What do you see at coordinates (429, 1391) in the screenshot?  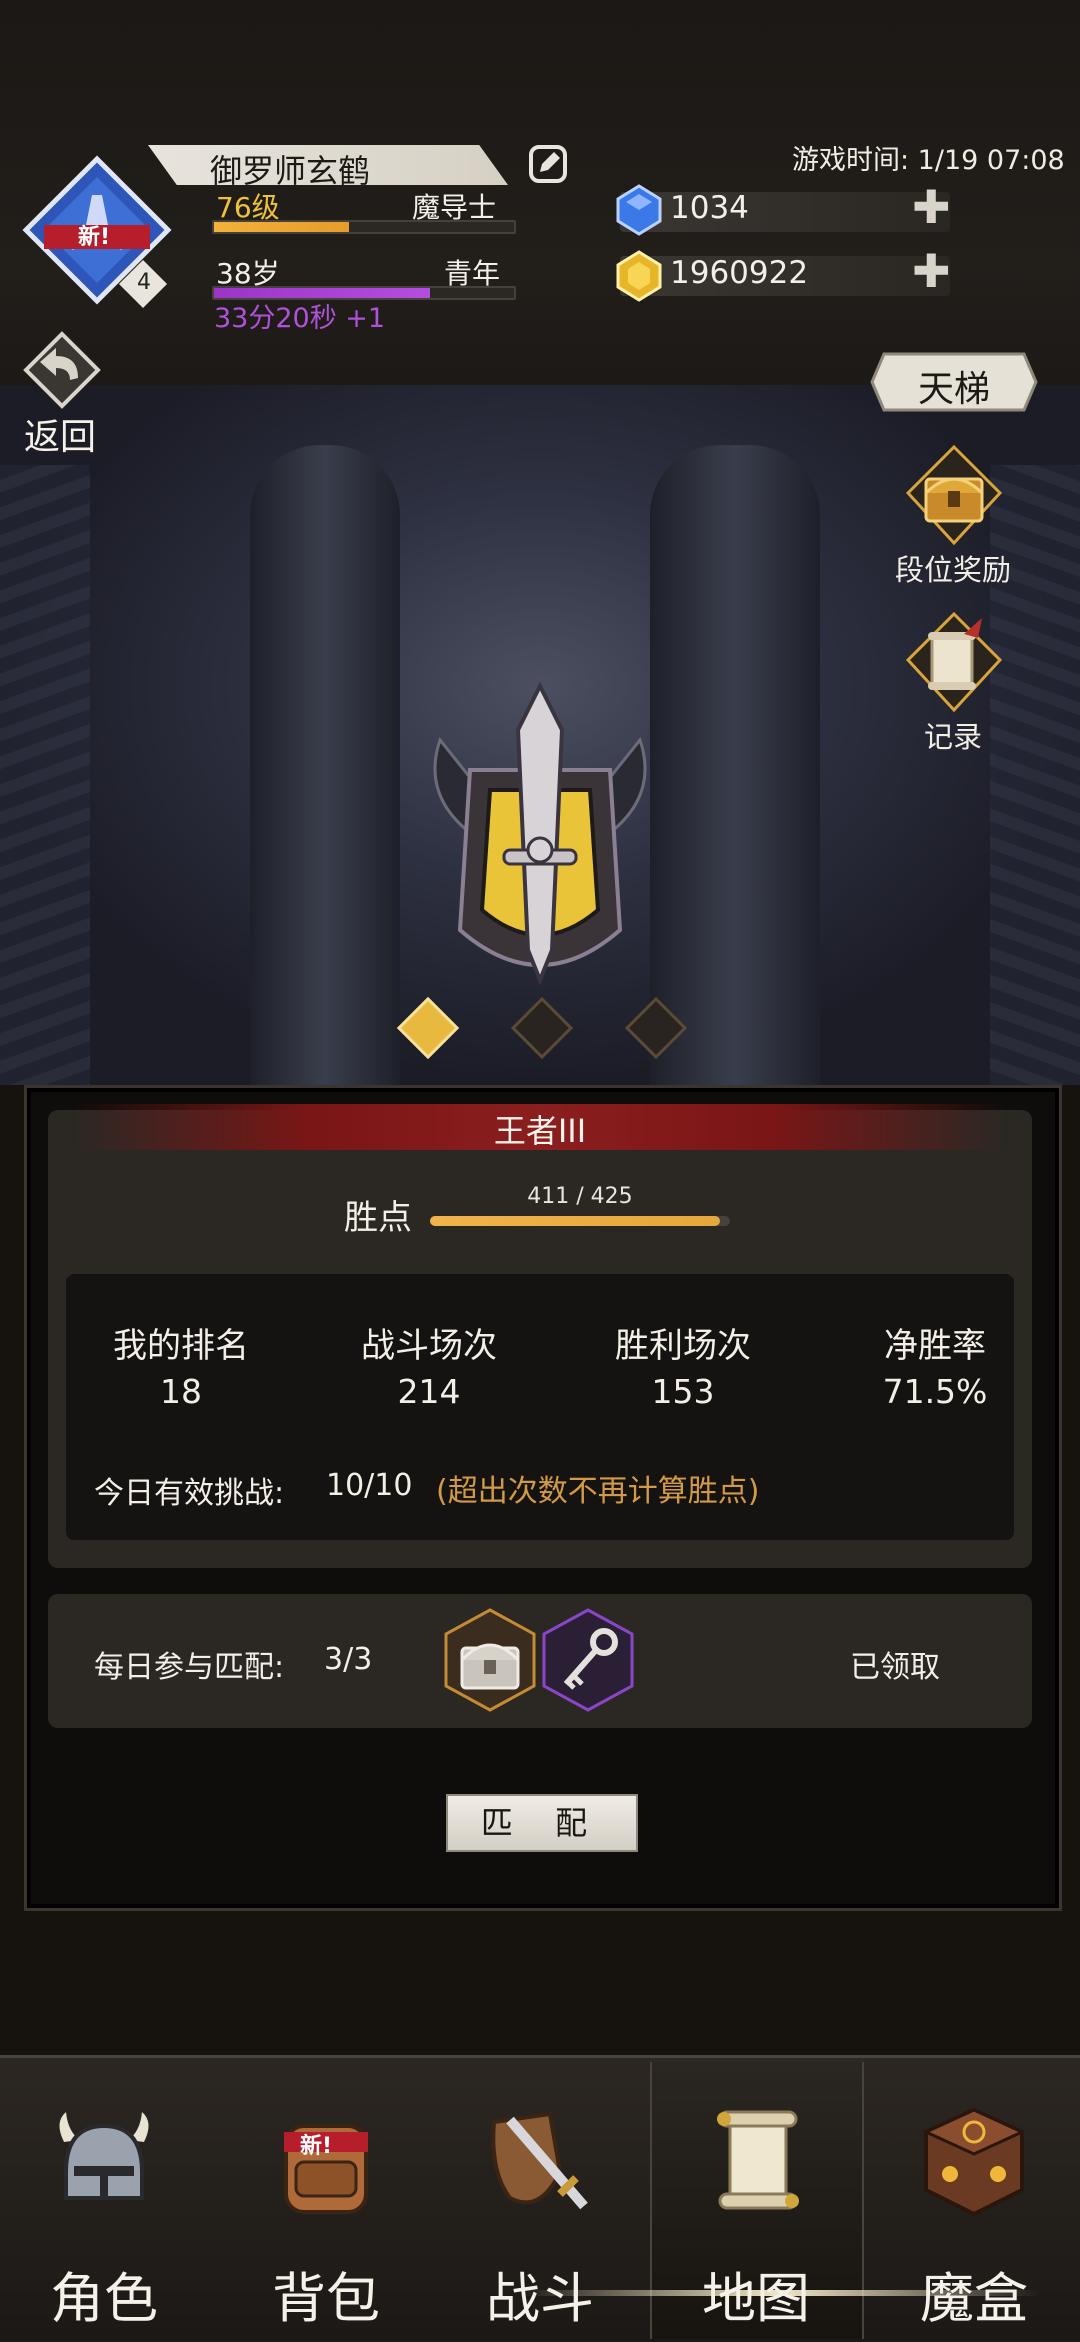 I see `stat-battles-value: 214` at bounding box center [429, 1391].